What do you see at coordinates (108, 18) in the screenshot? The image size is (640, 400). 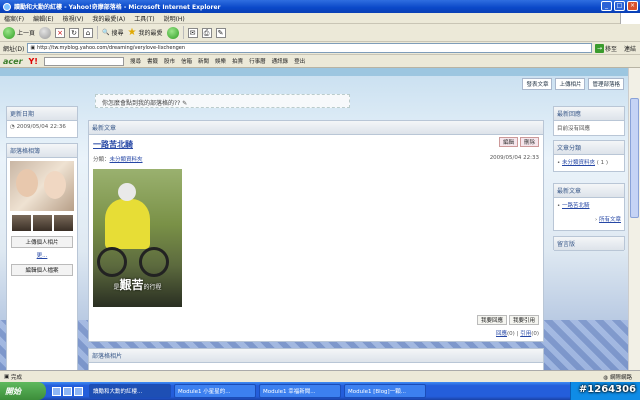 I see `menu-favorites: 我的最愛(A)` at bounding box center [108, 18].